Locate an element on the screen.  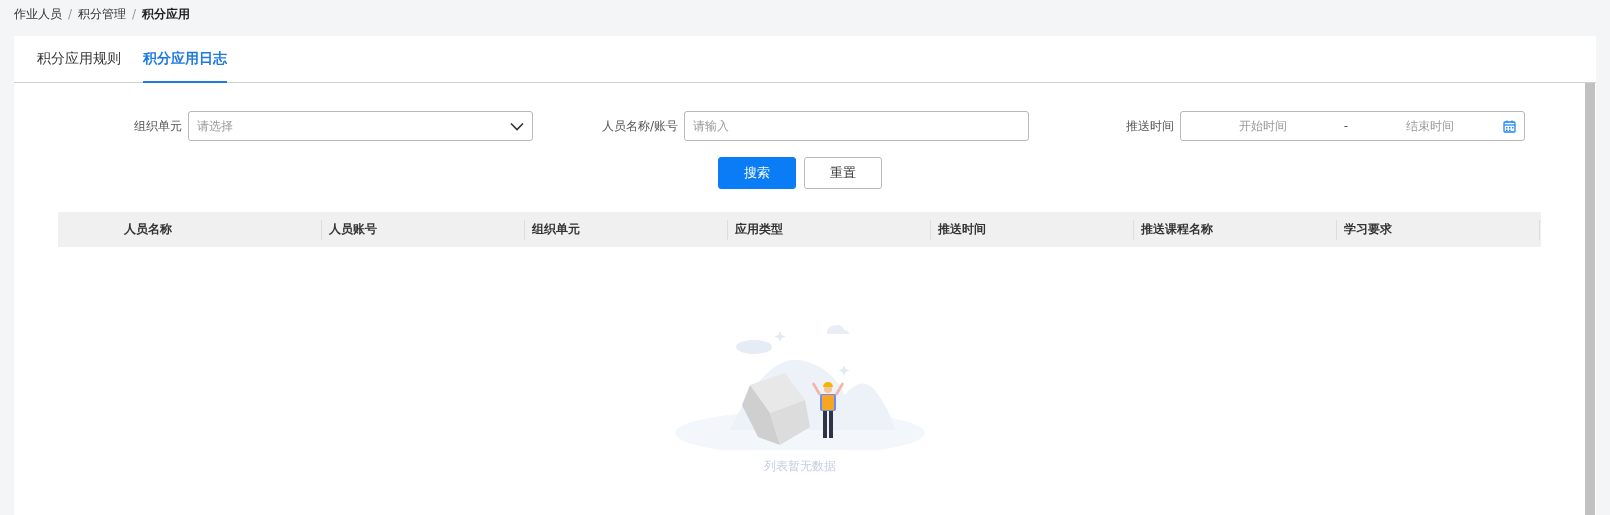
column-header: 推送时间 is located at coordinates (962, 229).